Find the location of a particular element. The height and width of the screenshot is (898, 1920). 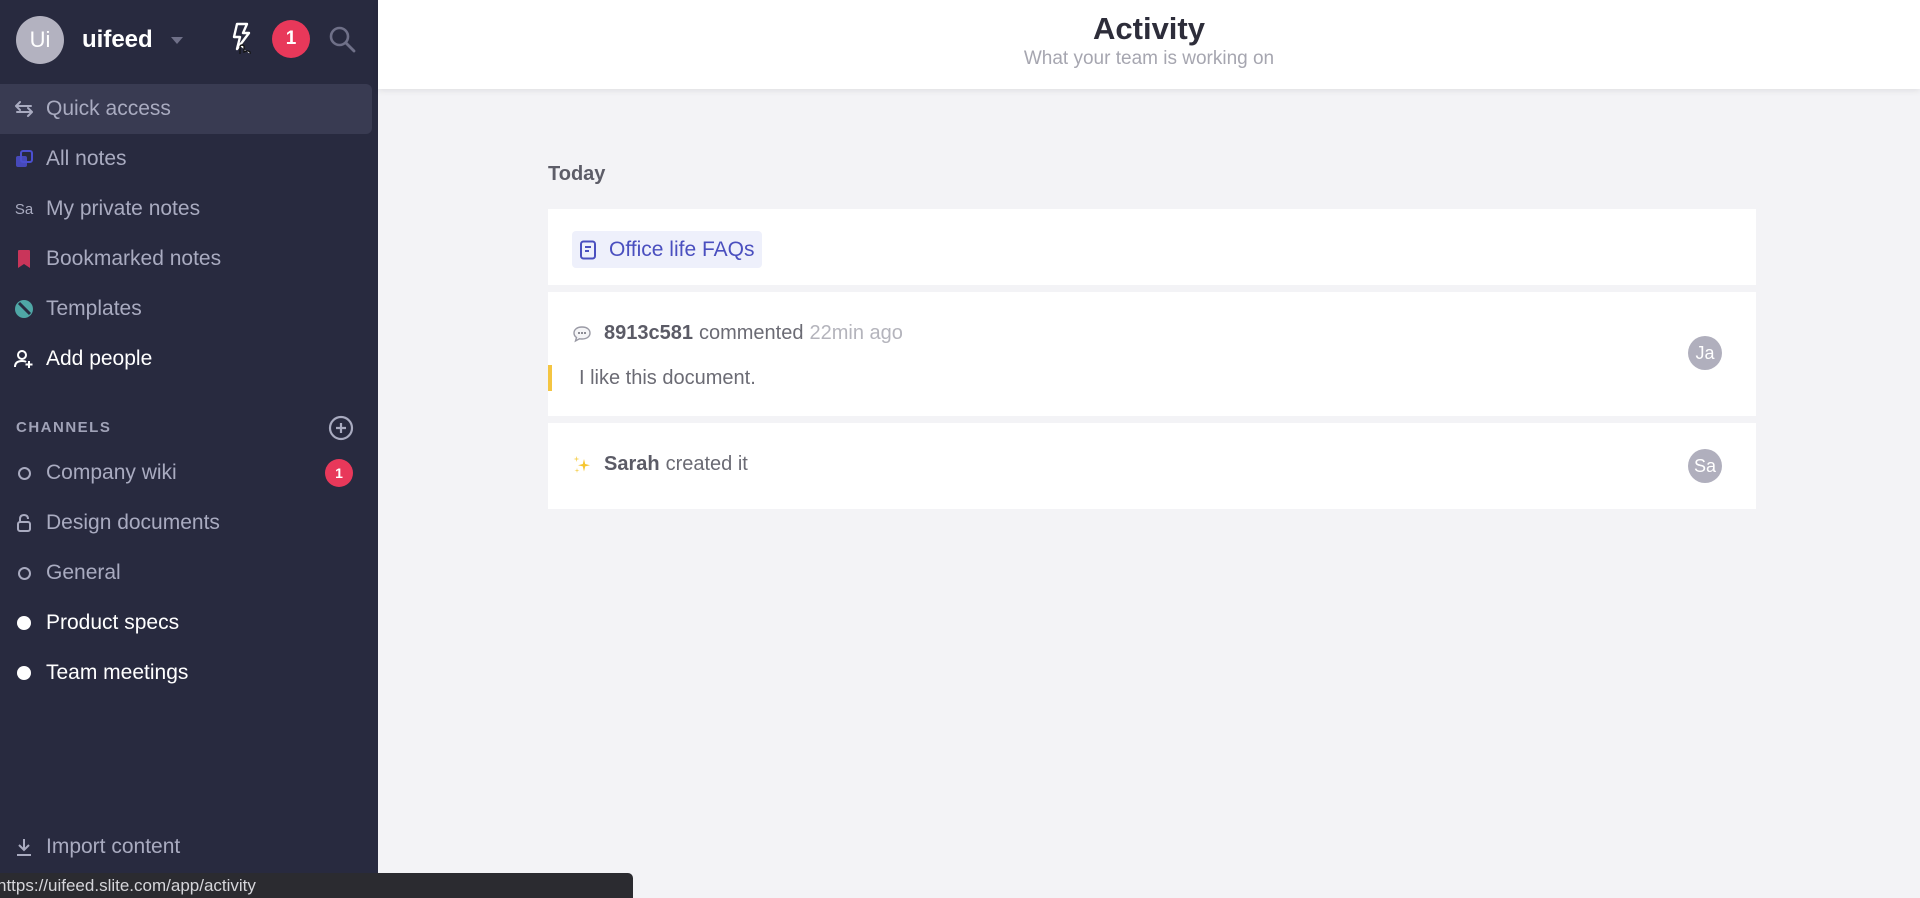

activity-actor: 8913c581 is located at coordinates (648, 333).